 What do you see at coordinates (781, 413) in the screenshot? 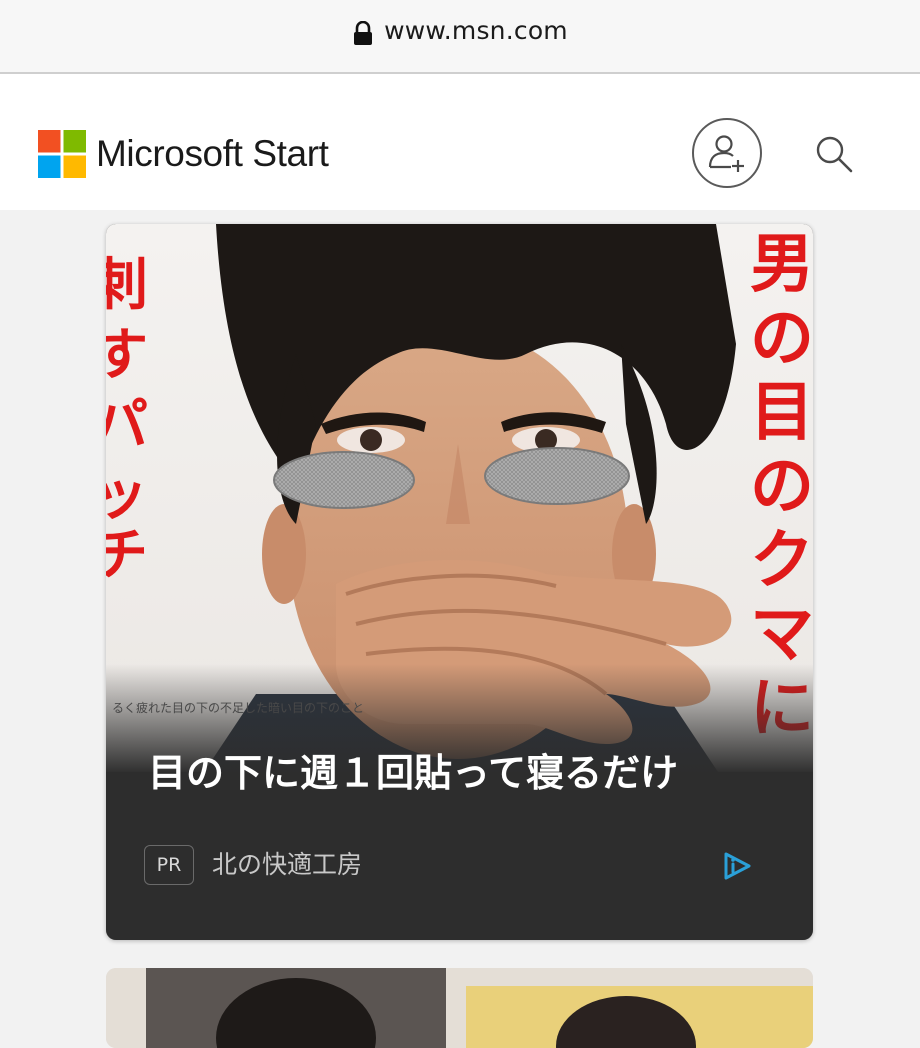
I see `svg-text: 目` at bounding box center [781, 413].